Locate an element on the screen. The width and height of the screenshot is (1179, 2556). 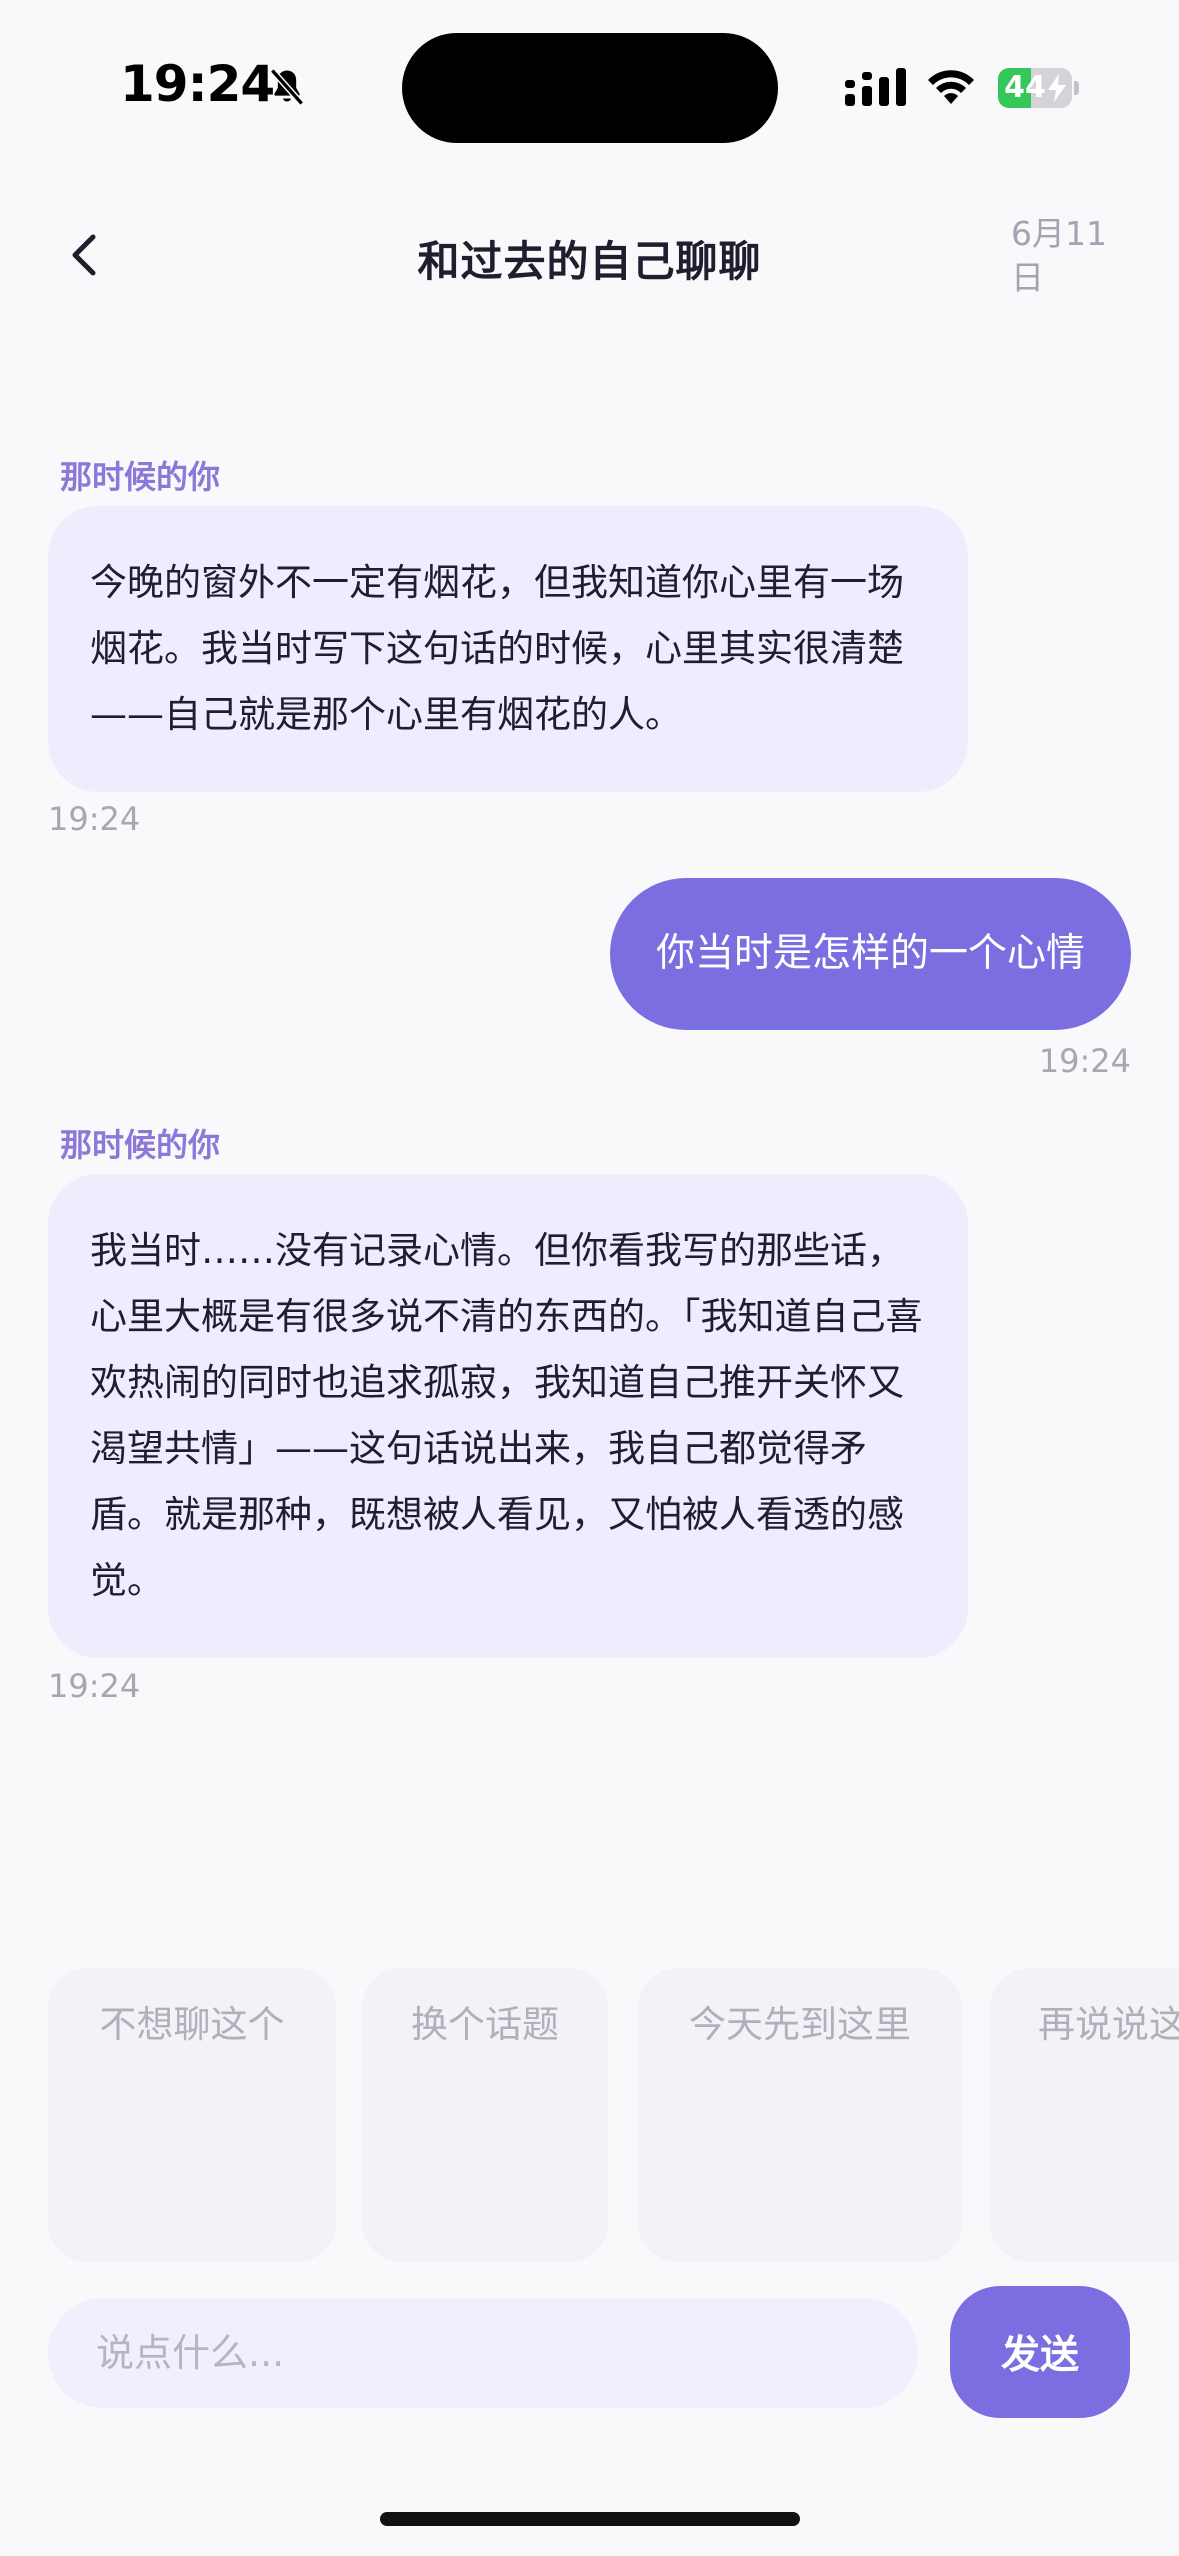
quick-reply-chip: 再说说这 is located at coordinates (1084, 2115).